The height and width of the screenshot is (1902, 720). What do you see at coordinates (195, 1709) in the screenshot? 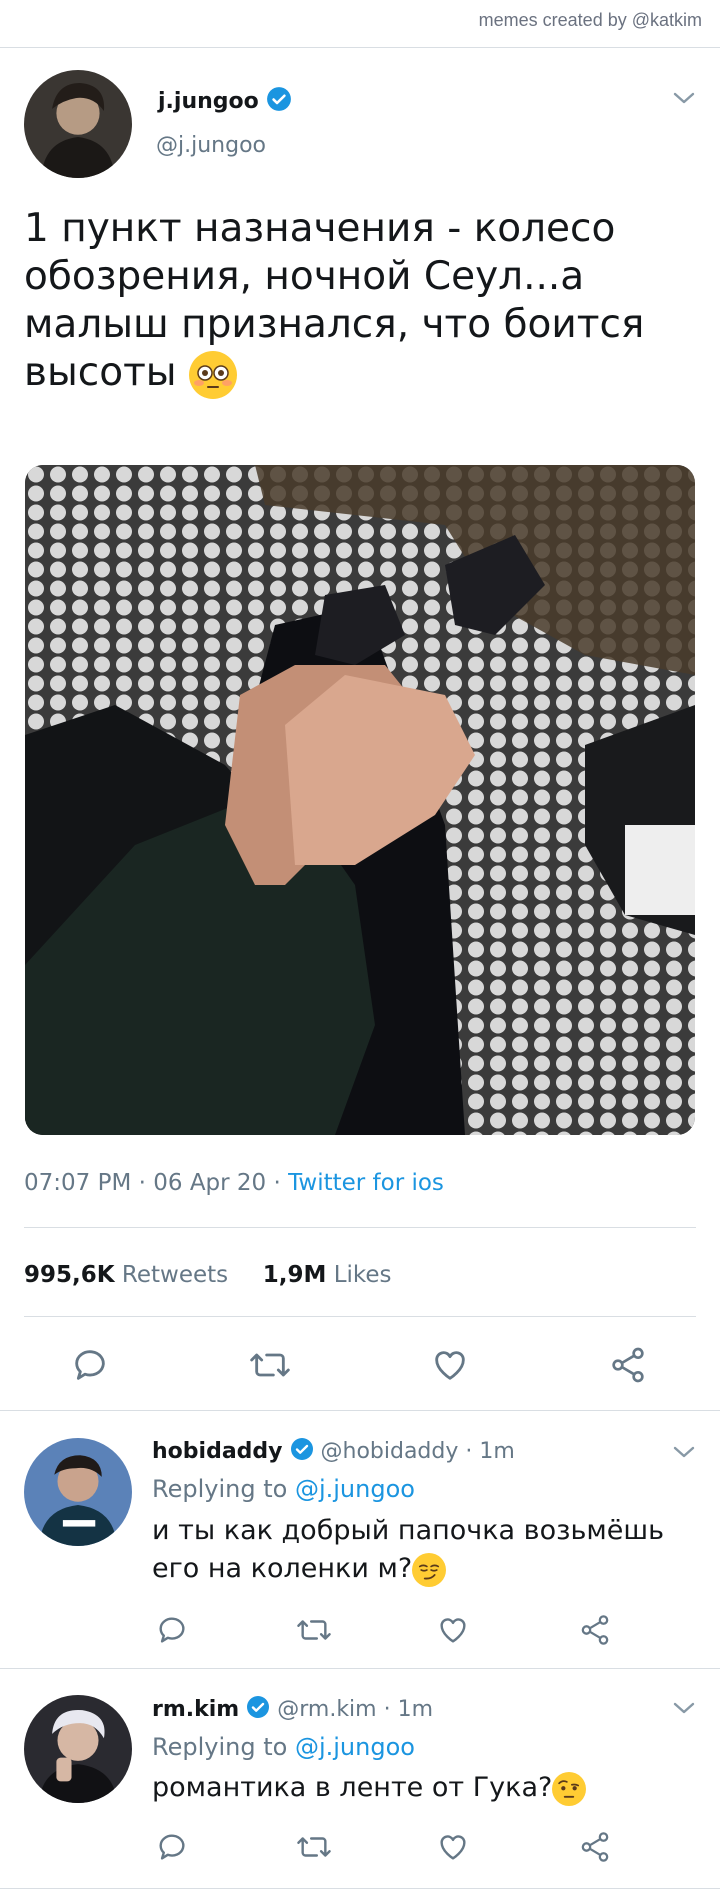
I see `reply-author-name: rm.kim` at bounding box center [195, 1709].